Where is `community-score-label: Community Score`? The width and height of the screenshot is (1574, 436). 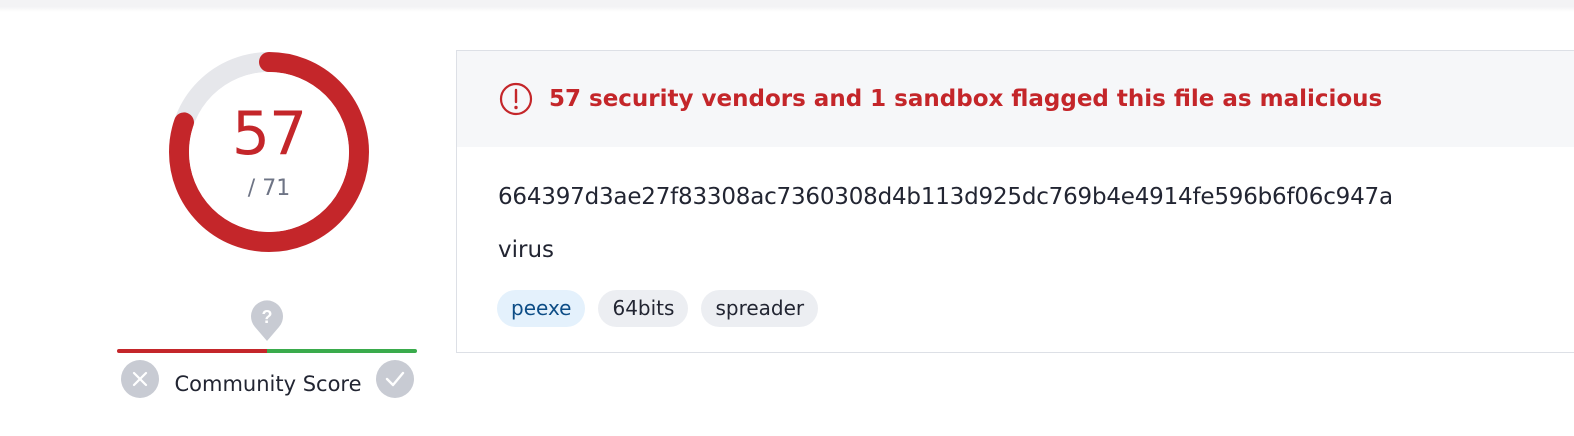
community-score-label: Community Score is located at coordinates (268, 384).